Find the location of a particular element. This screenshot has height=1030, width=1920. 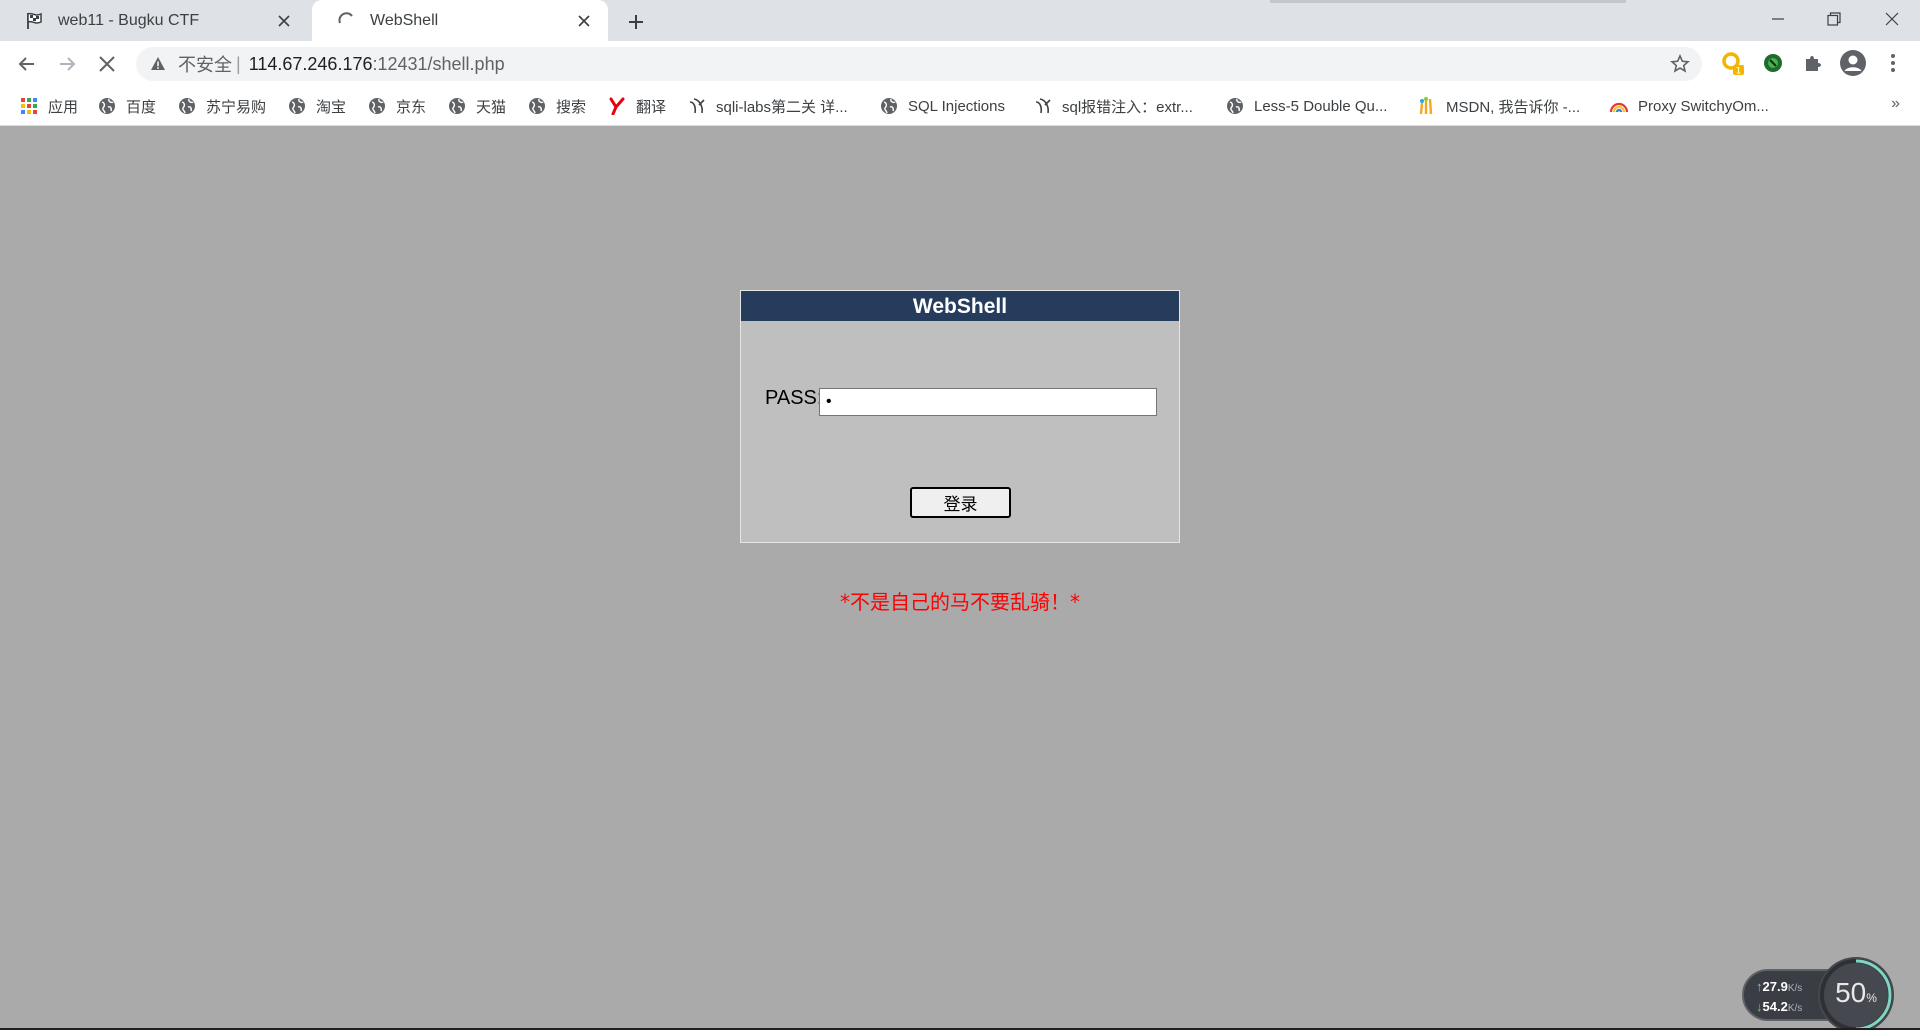

youdao-icon is located at coordinates (617, 106).